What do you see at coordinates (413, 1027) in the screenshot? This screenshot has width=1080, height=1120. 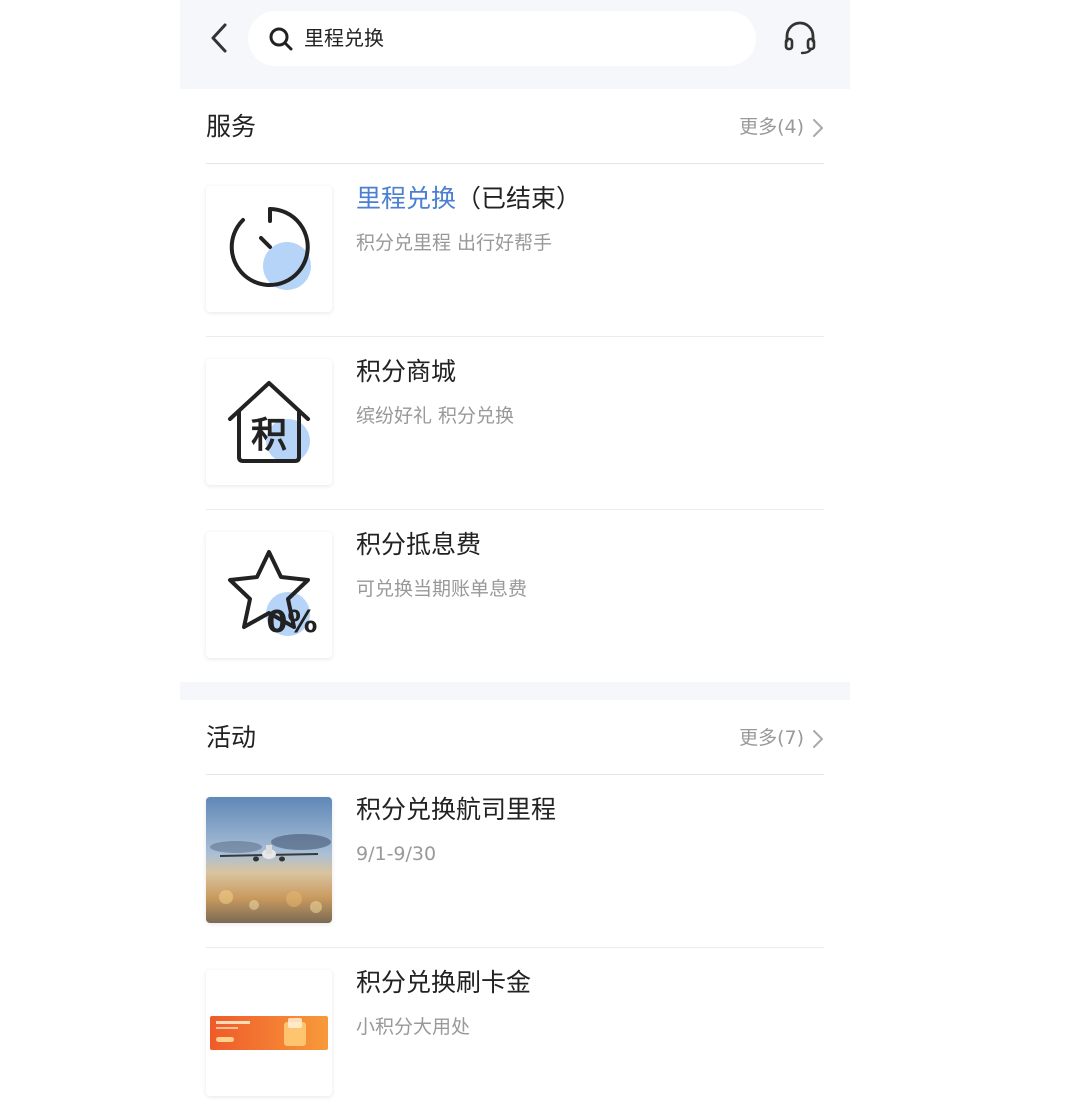 I see `item-subtitle: 小积分大用处` at bounding box center [413, 1027].